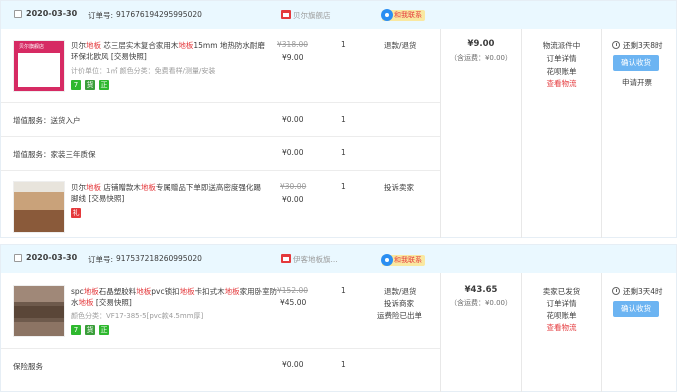  What do you see at coordinates (39, 221) in the screenshot?
I see `thumb-floor` at bounding box center [39, 221].